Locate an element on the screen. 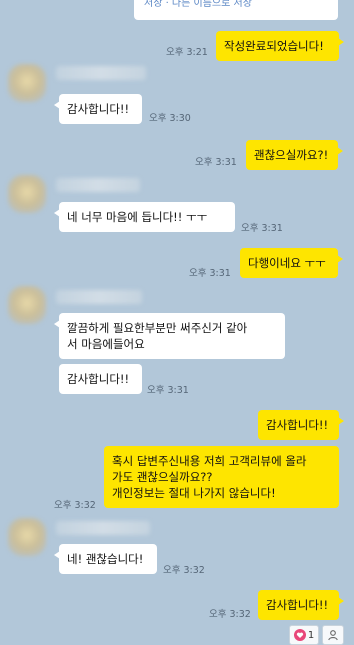 This screenshot has width=354, height=645. shared-card-text: 저장 · 다른 이름으로 저장 is located at coordinates (198, 4).